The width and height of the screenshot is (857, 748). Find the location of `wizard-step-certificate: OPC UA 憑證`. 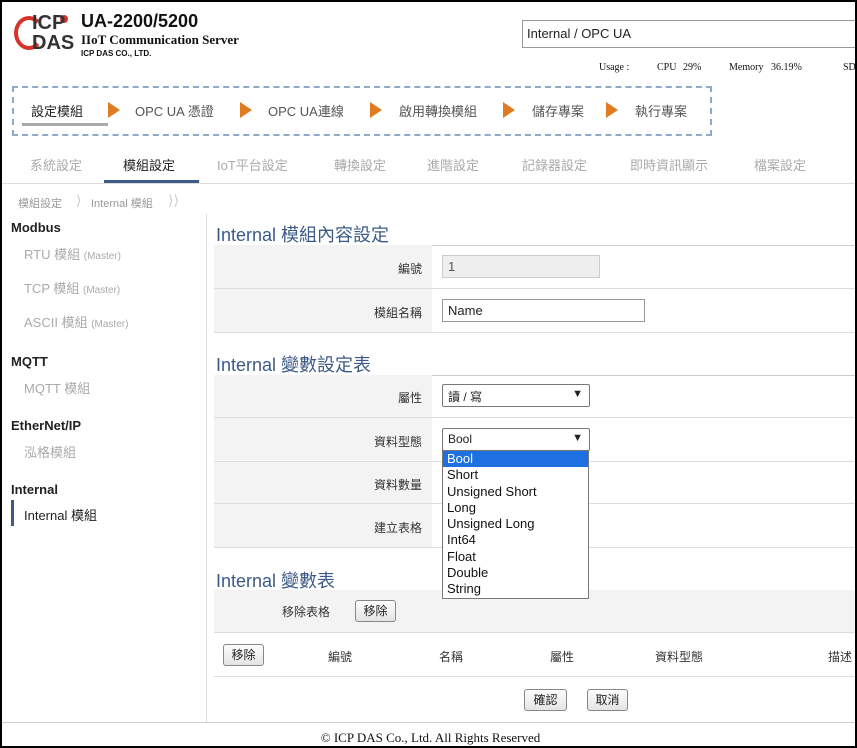

wizard-step-certificate: OPC UA 憑證 is located at coordinates (174, 110).